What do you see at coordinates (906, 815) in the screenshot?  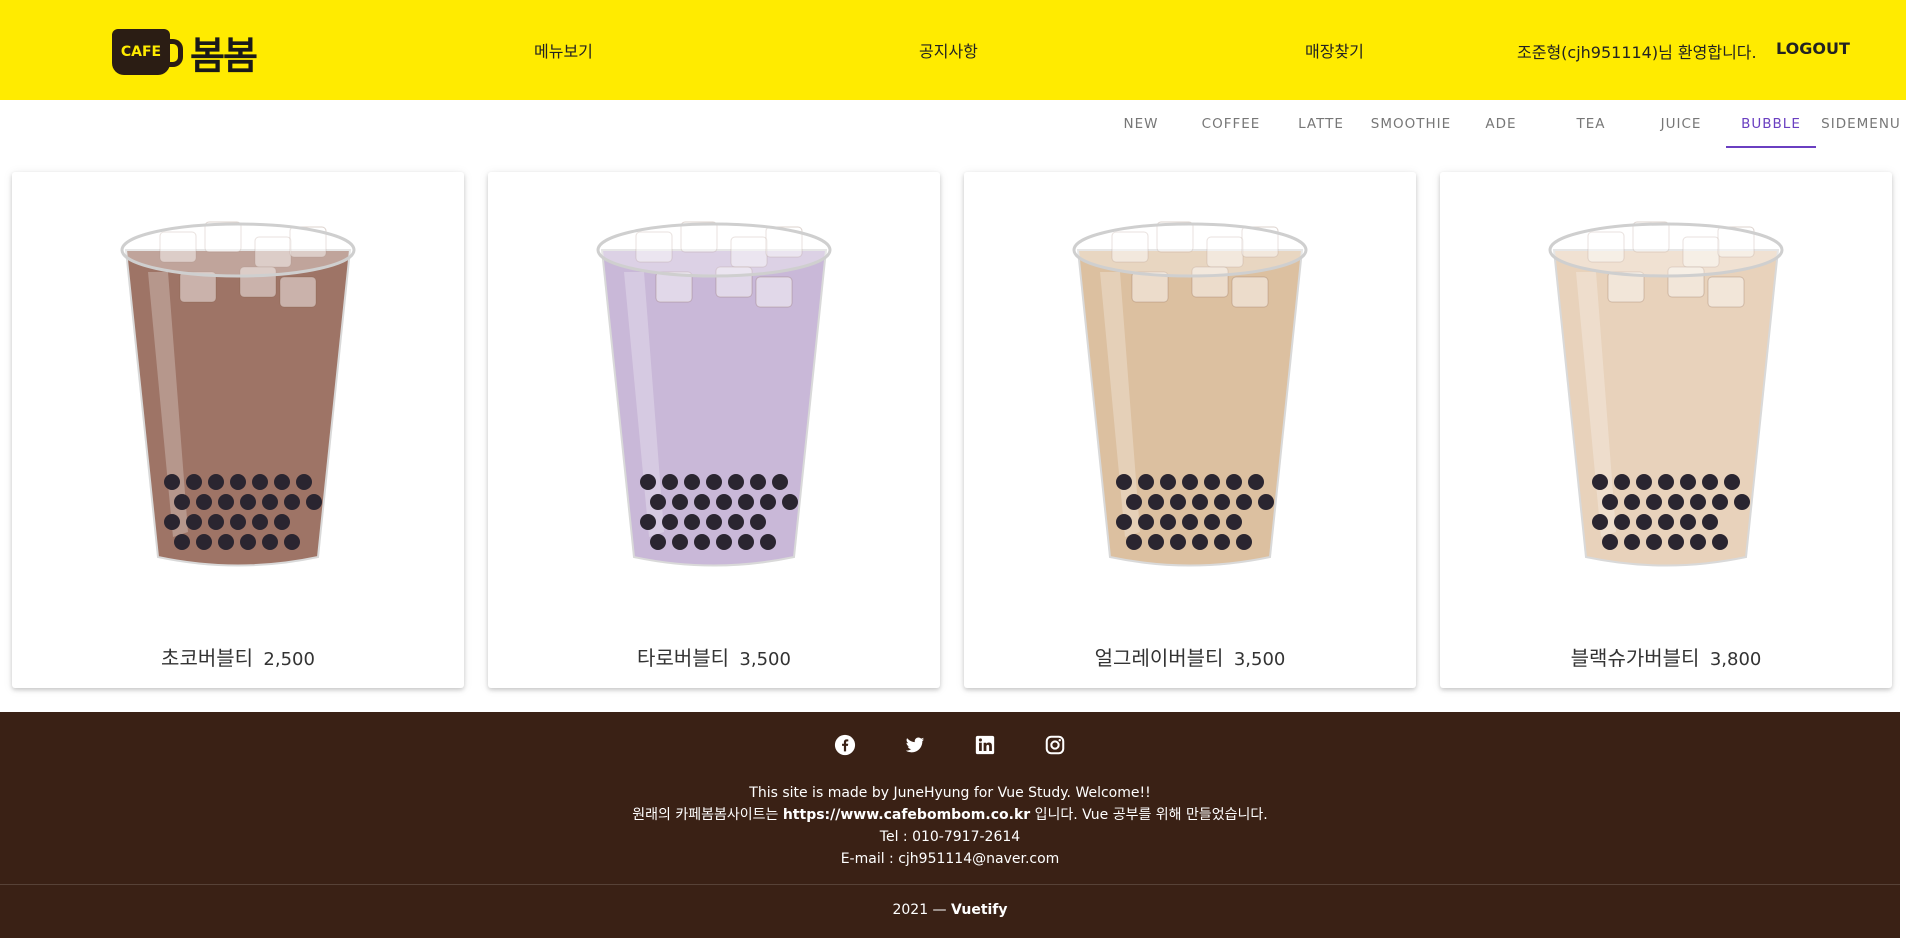 I see `original-site-link: https://www.cafebombom.co.kr` at bounding box center [906, 815].